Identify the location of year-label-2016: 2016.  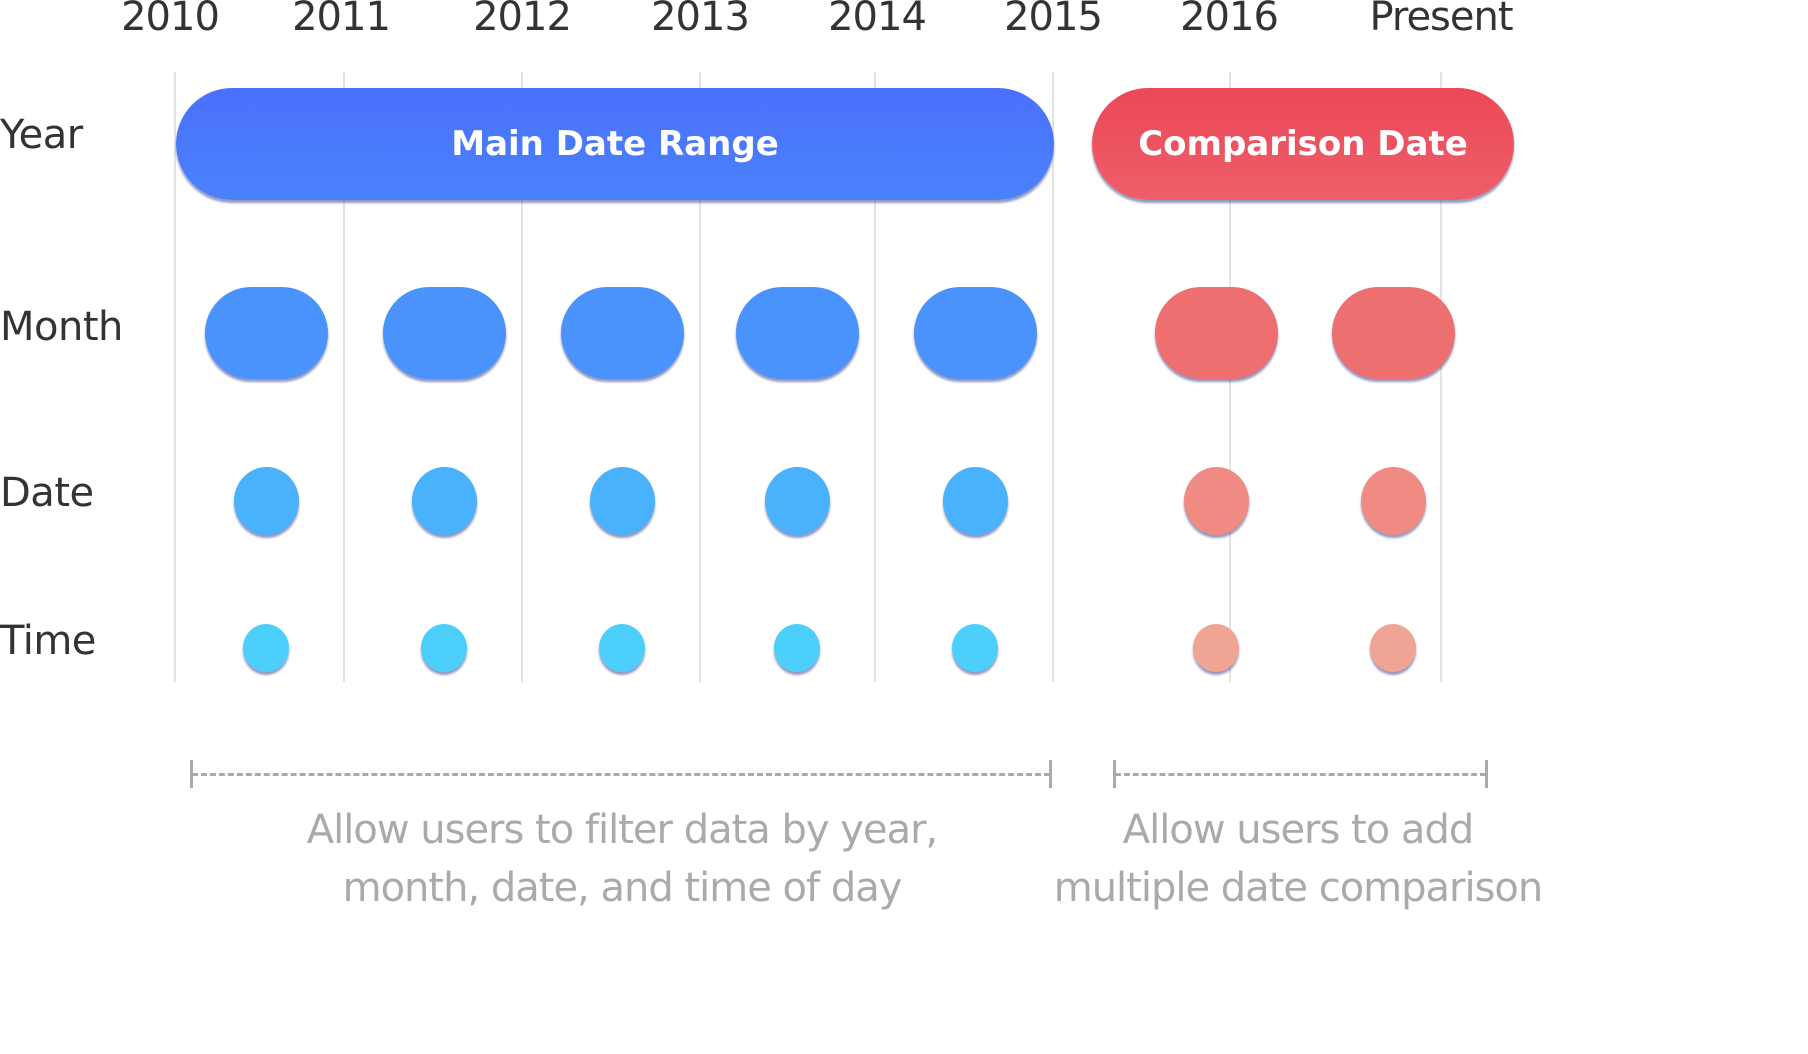
(1229, 20).